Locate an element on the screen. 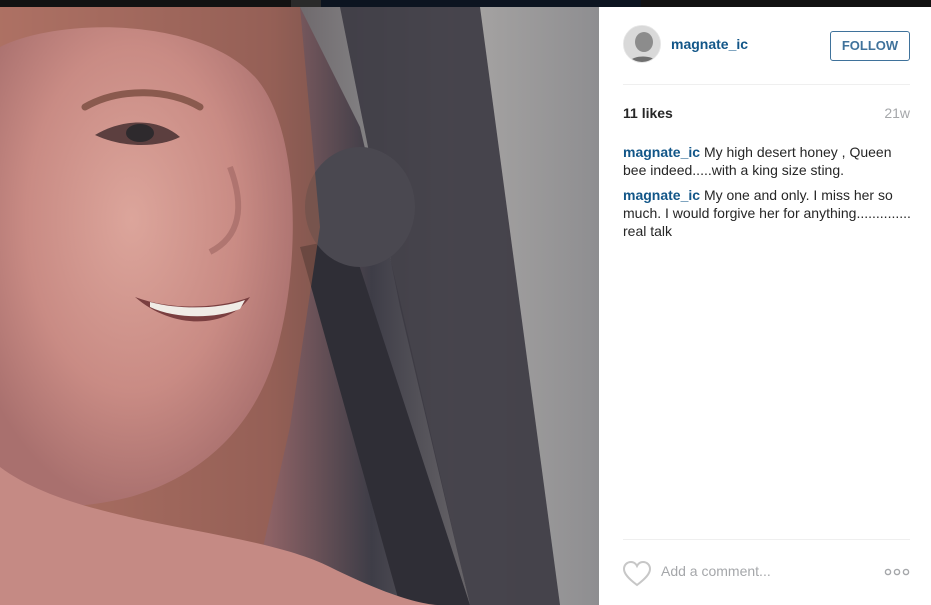 Image resolution: width=931 pixels, height=605 pixels. follow-button: FOLLOW is located at coordinates (870, 46).